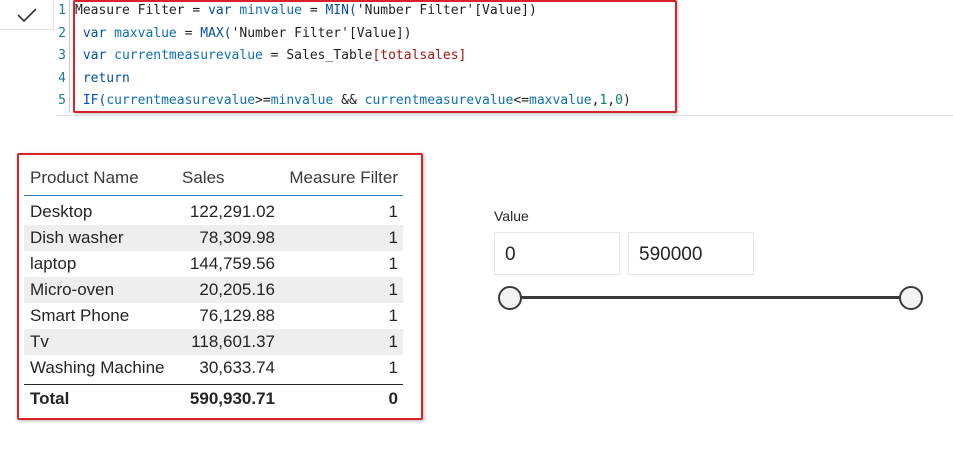  I want to click on table-row: Tv 118,601.37 1, so click(213, 342).